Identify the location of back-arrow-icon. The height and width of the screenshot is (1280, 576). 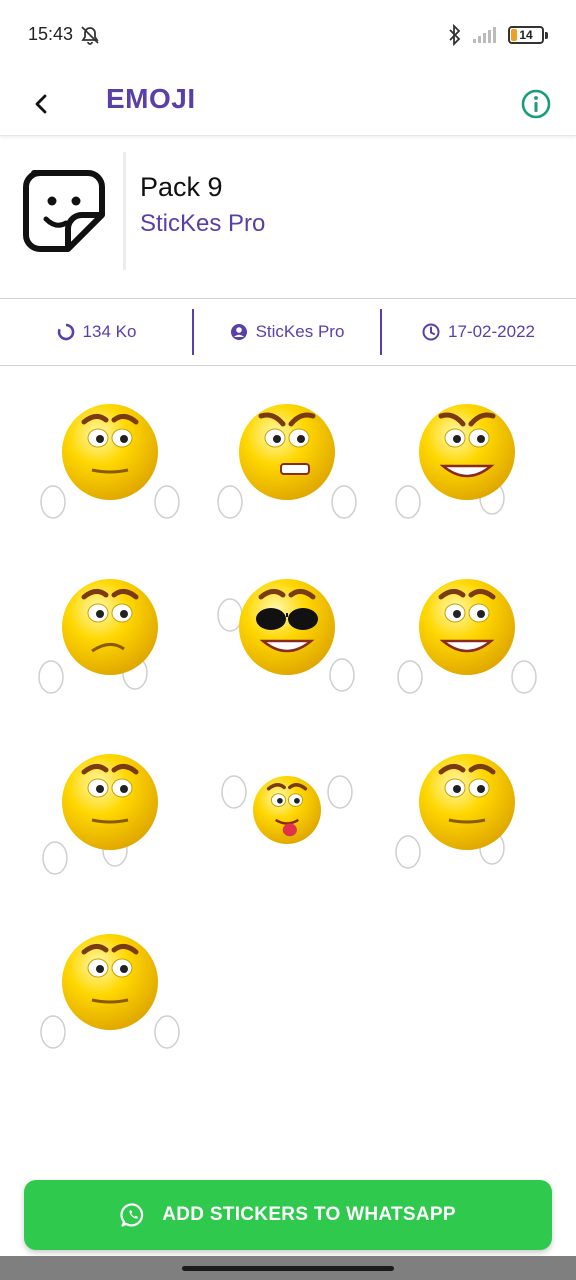
(41, 104).